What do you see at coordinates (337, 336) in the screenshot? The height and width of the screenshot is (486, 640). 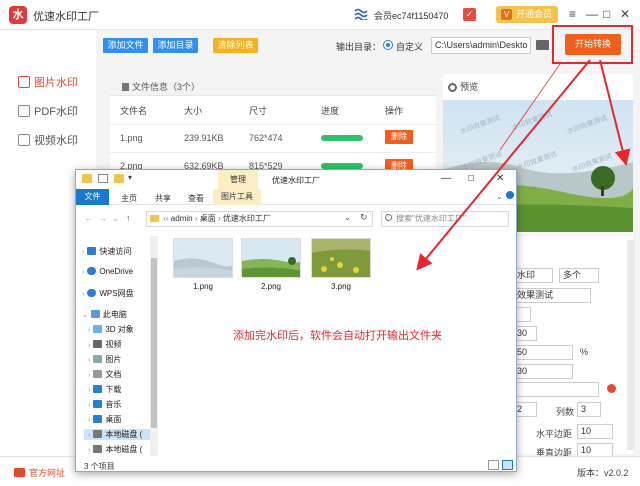 I see `annotation-text: 添加完水印后，软件会自动打开输出文件夹` at bounding box center [337, 336].